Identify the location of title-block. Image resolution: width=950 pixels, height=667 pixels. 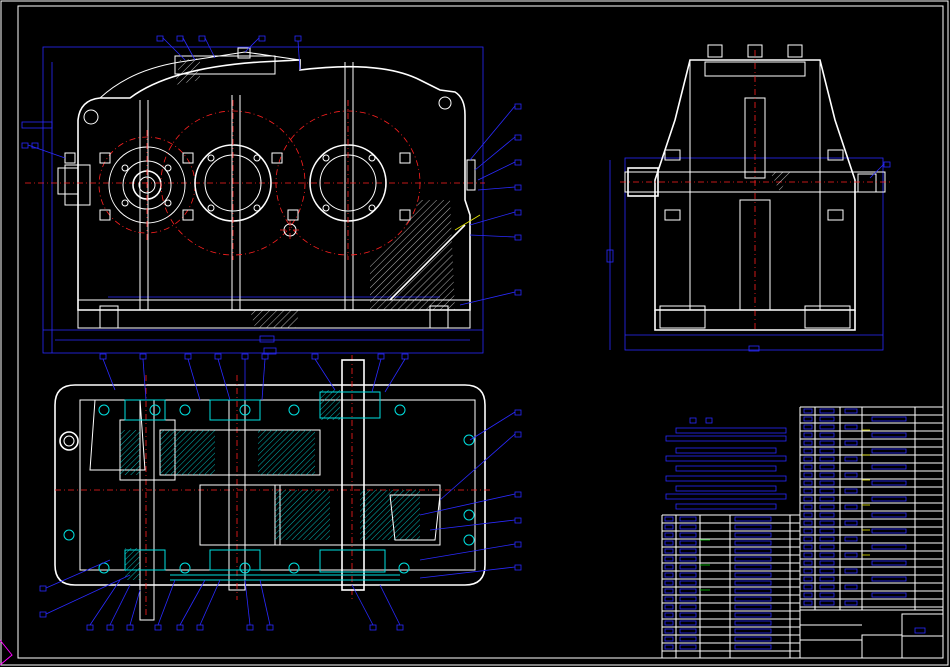
(871, 634).